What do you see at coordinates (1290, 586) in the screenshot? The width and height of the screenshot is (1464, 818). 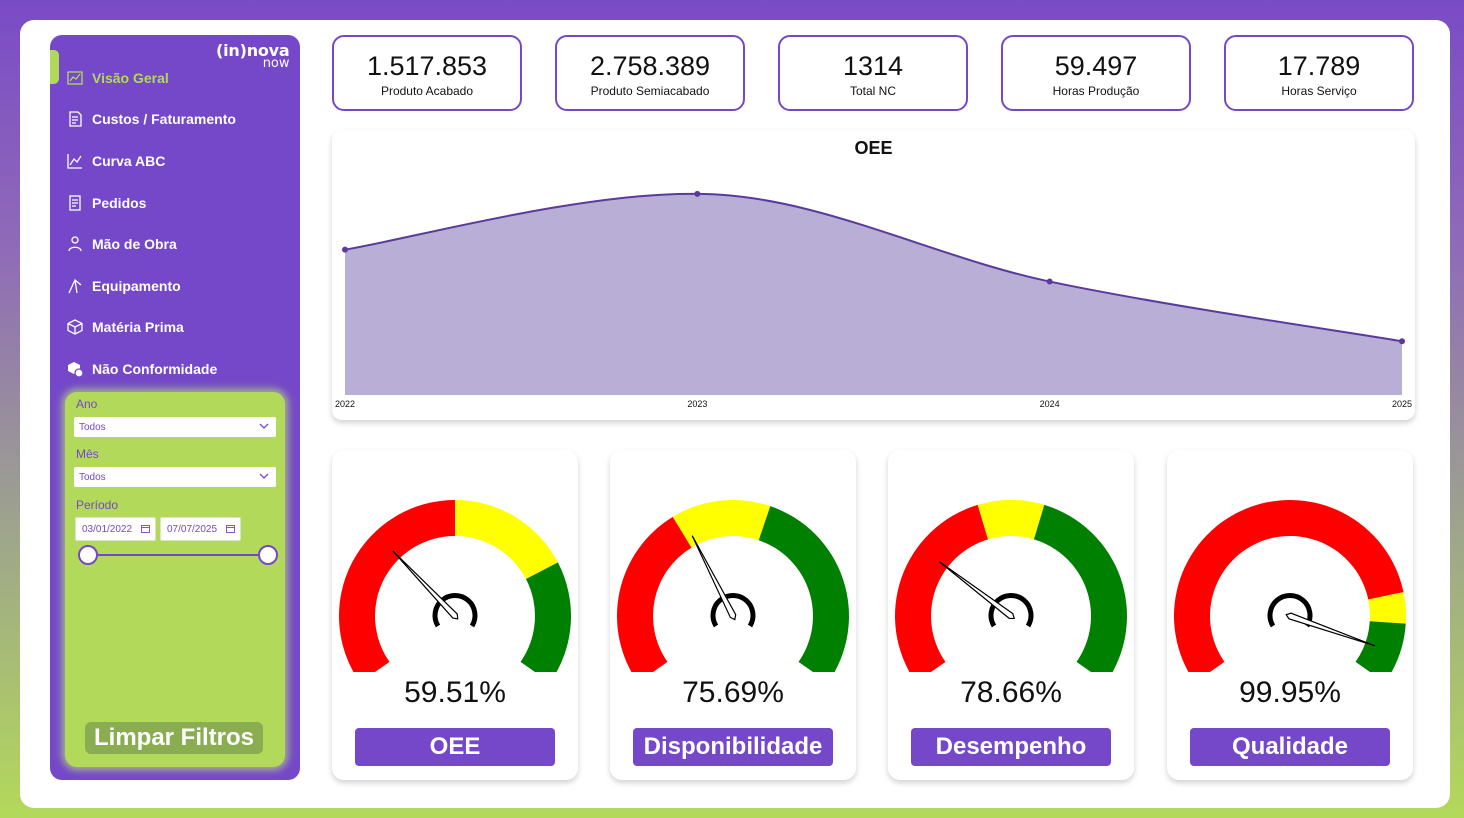 I see `qualidade-gauge` at bounding box center [1290, 586].